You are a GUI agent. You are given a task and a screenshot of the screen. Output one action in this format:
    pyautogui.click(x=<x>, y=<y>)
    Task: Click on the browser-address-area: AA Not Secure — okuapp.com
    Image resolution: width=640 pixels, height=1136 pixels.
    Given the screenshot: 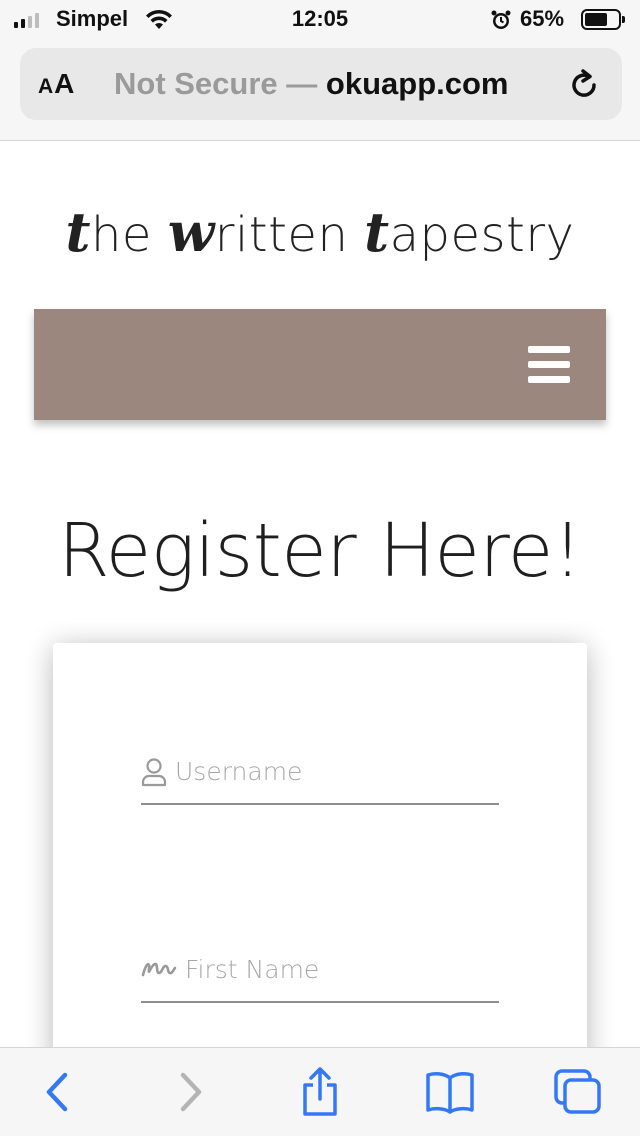 What is the action you would take?
    pyautogui.click(x=320, y=90)
    